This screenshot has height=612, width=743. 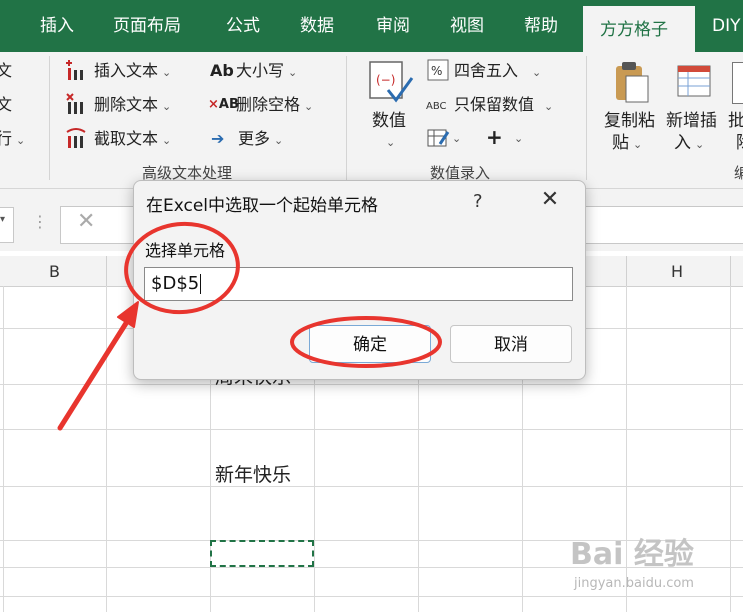 What do you see at coordinates (6, 105) in the screenshot?
I see `partial-item-2: 文` at bounding box center [6, 105].